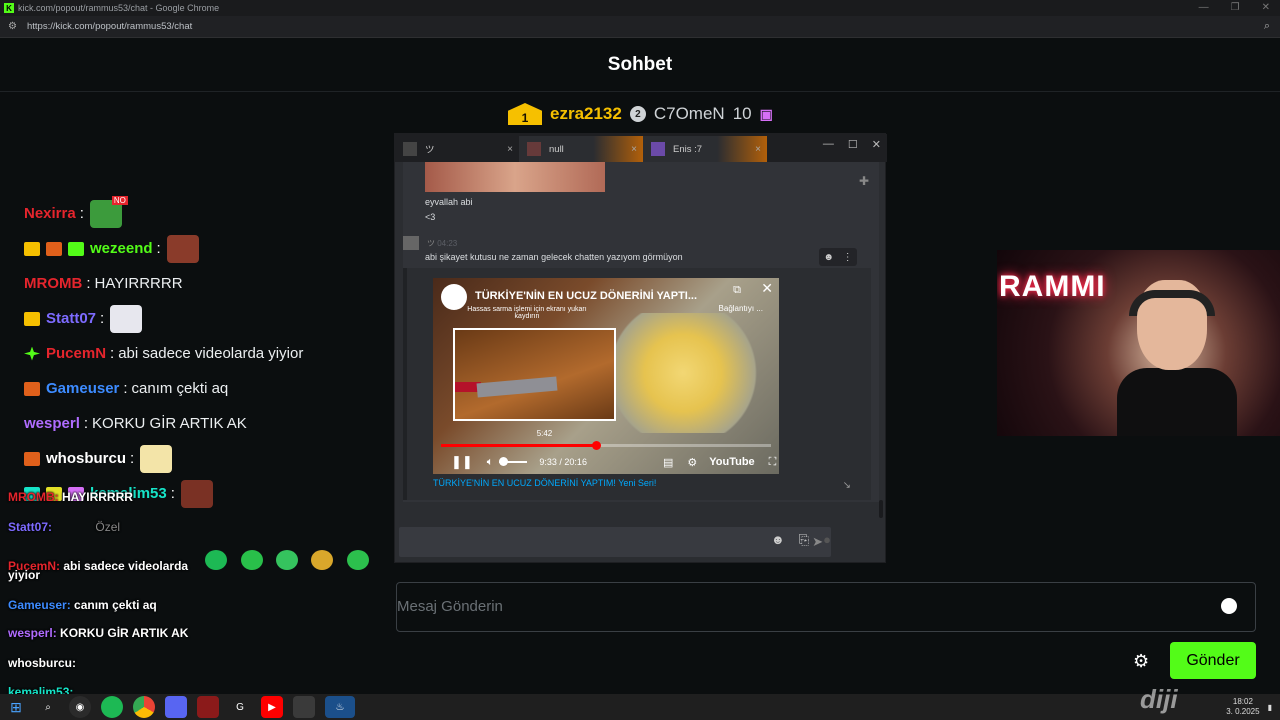 This screenshot has width=1280, height=720. I want to click on google-icon: G, so click(240, 707).